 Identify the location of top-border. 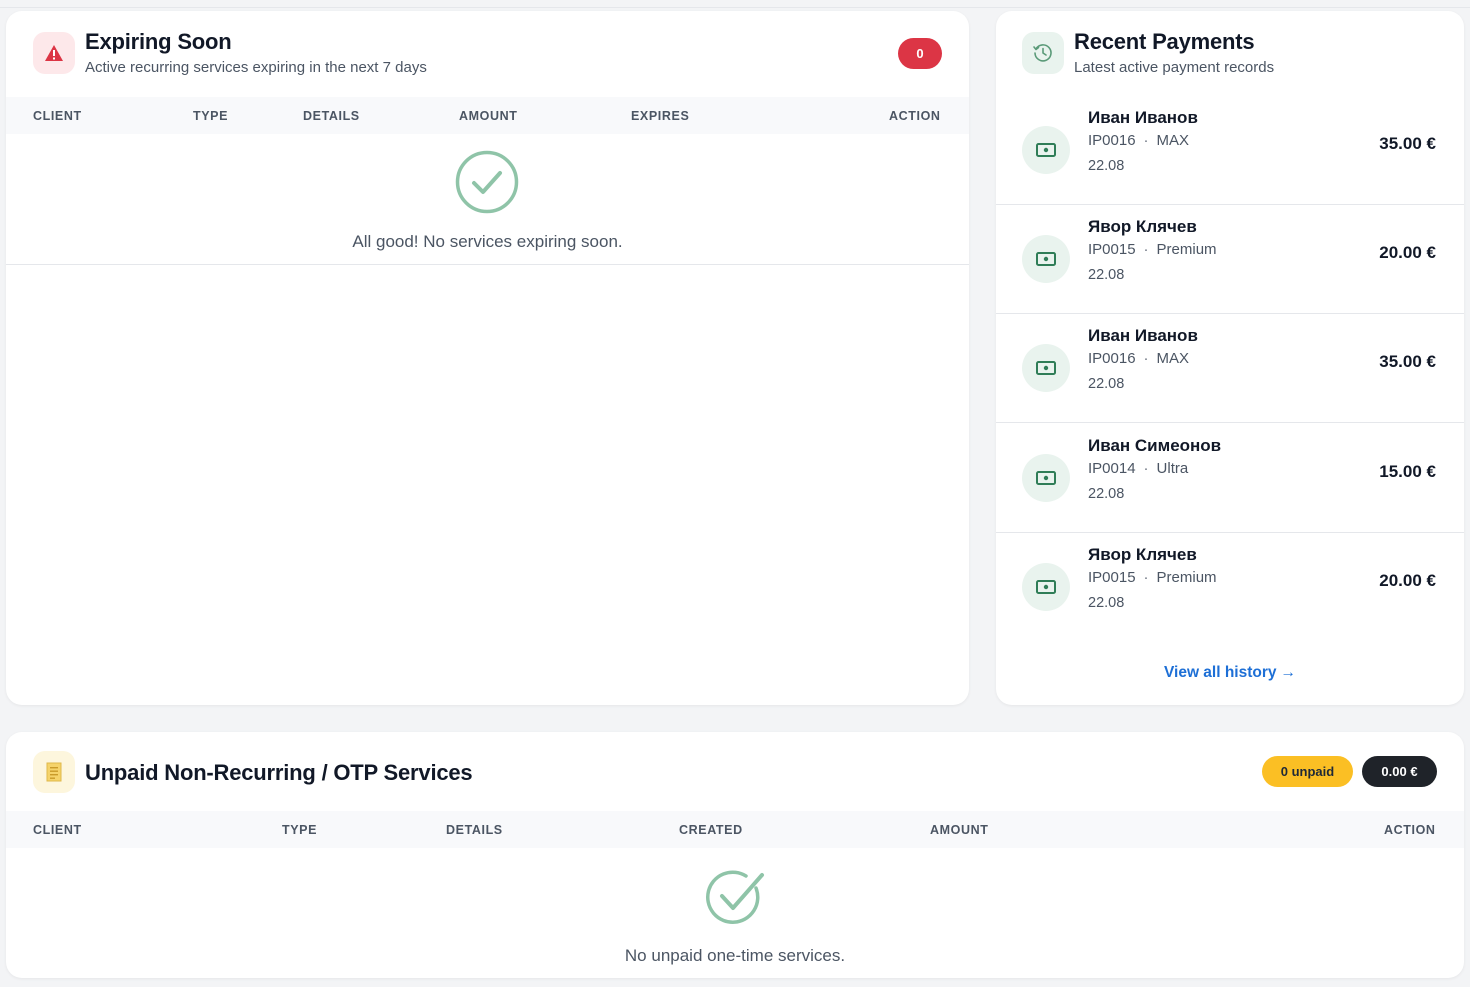
(735, 4).